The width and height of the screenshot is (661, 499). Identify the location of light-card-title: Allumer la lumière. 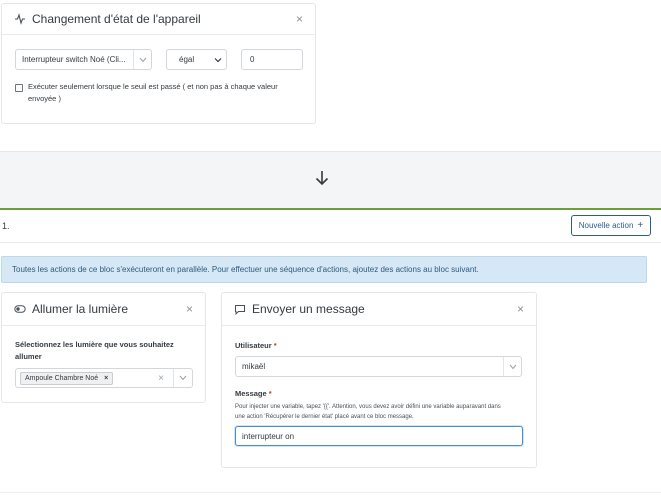
(80, 309).